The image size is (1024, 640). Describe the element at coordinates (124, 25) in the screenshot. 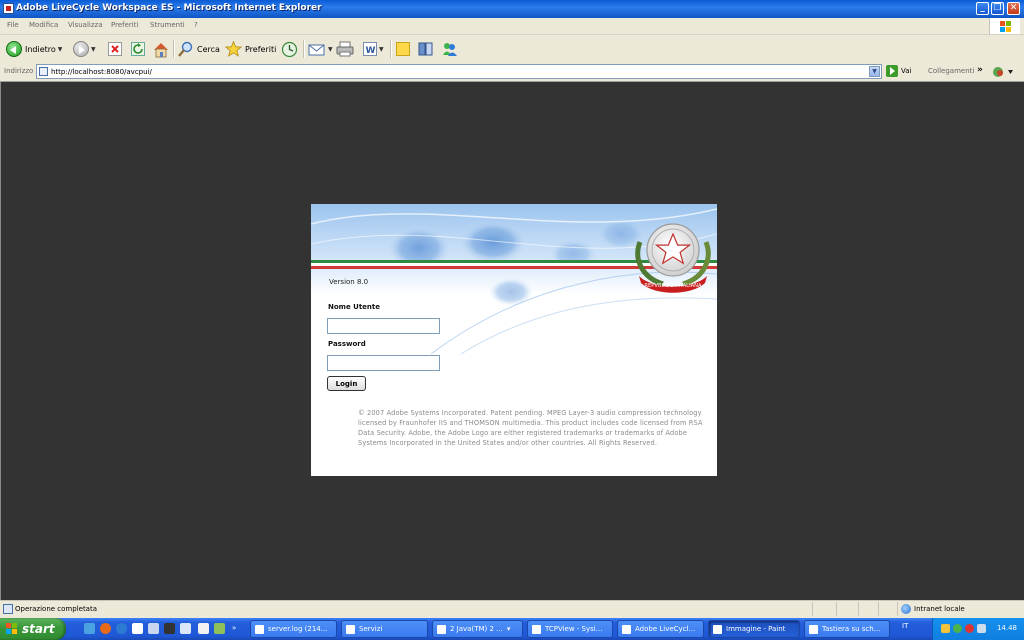

I see `menu-preferiti: Preferiti` at that location.